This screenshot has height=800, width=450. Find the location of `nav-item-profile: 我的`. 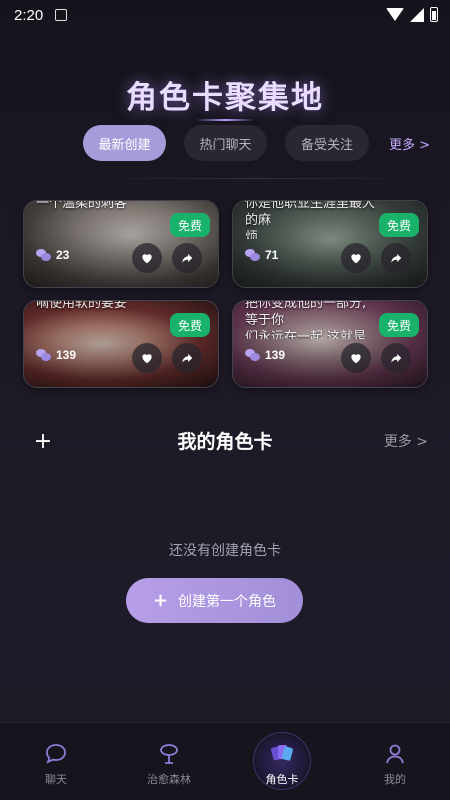

nav-item-profile: 我的 is located at coordinates (395, 761).